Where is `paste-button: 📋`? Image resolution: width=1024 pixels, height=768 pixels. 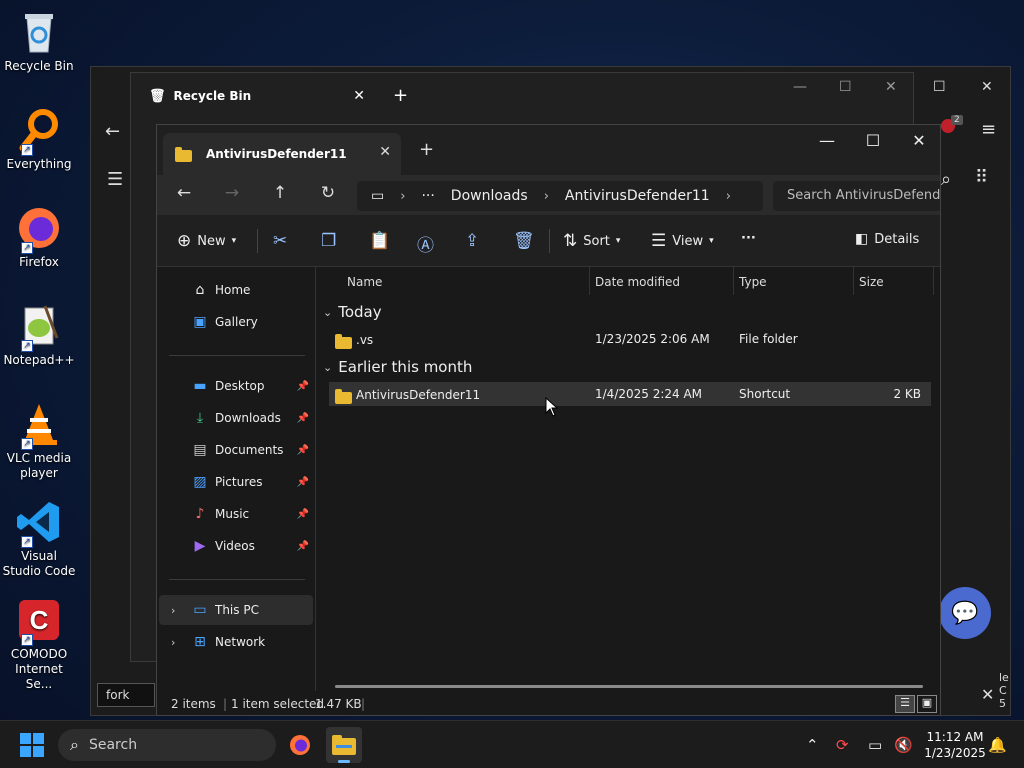 paste-button: 📋 is located at coordinates (379, 241).